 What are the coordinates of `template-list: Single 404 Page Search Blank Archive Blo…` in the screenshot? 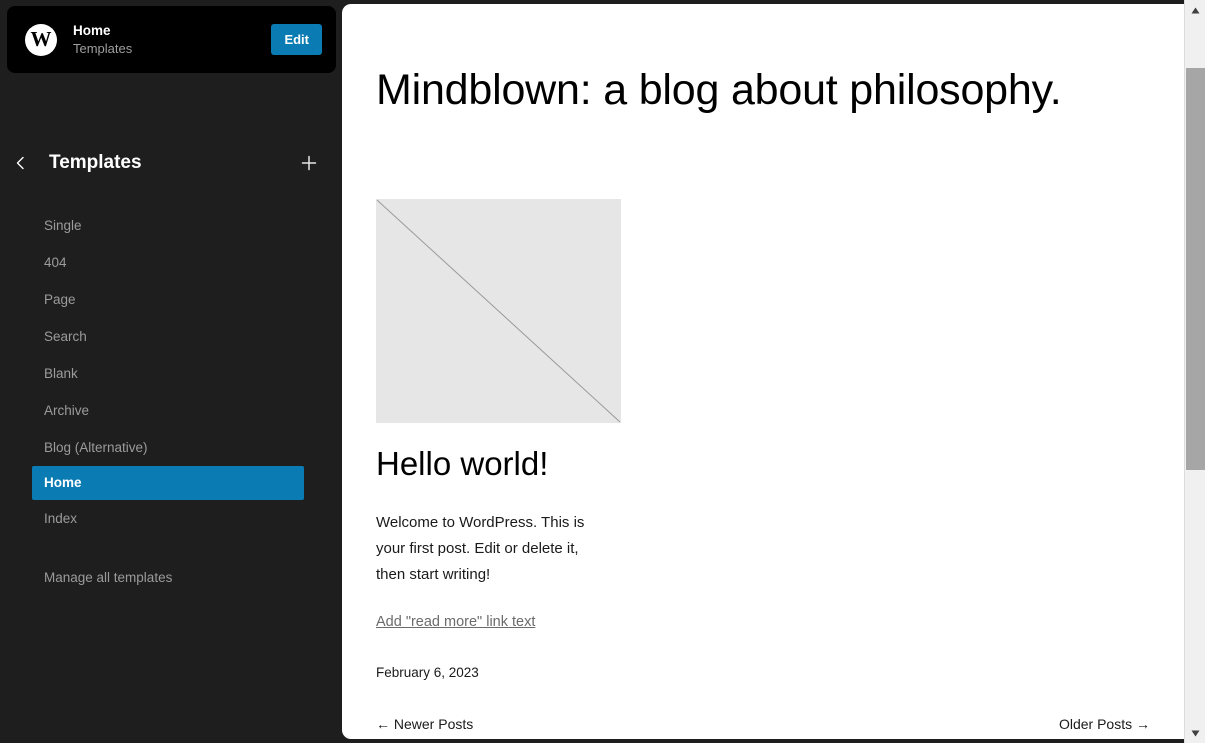 It's located at (171, 372).